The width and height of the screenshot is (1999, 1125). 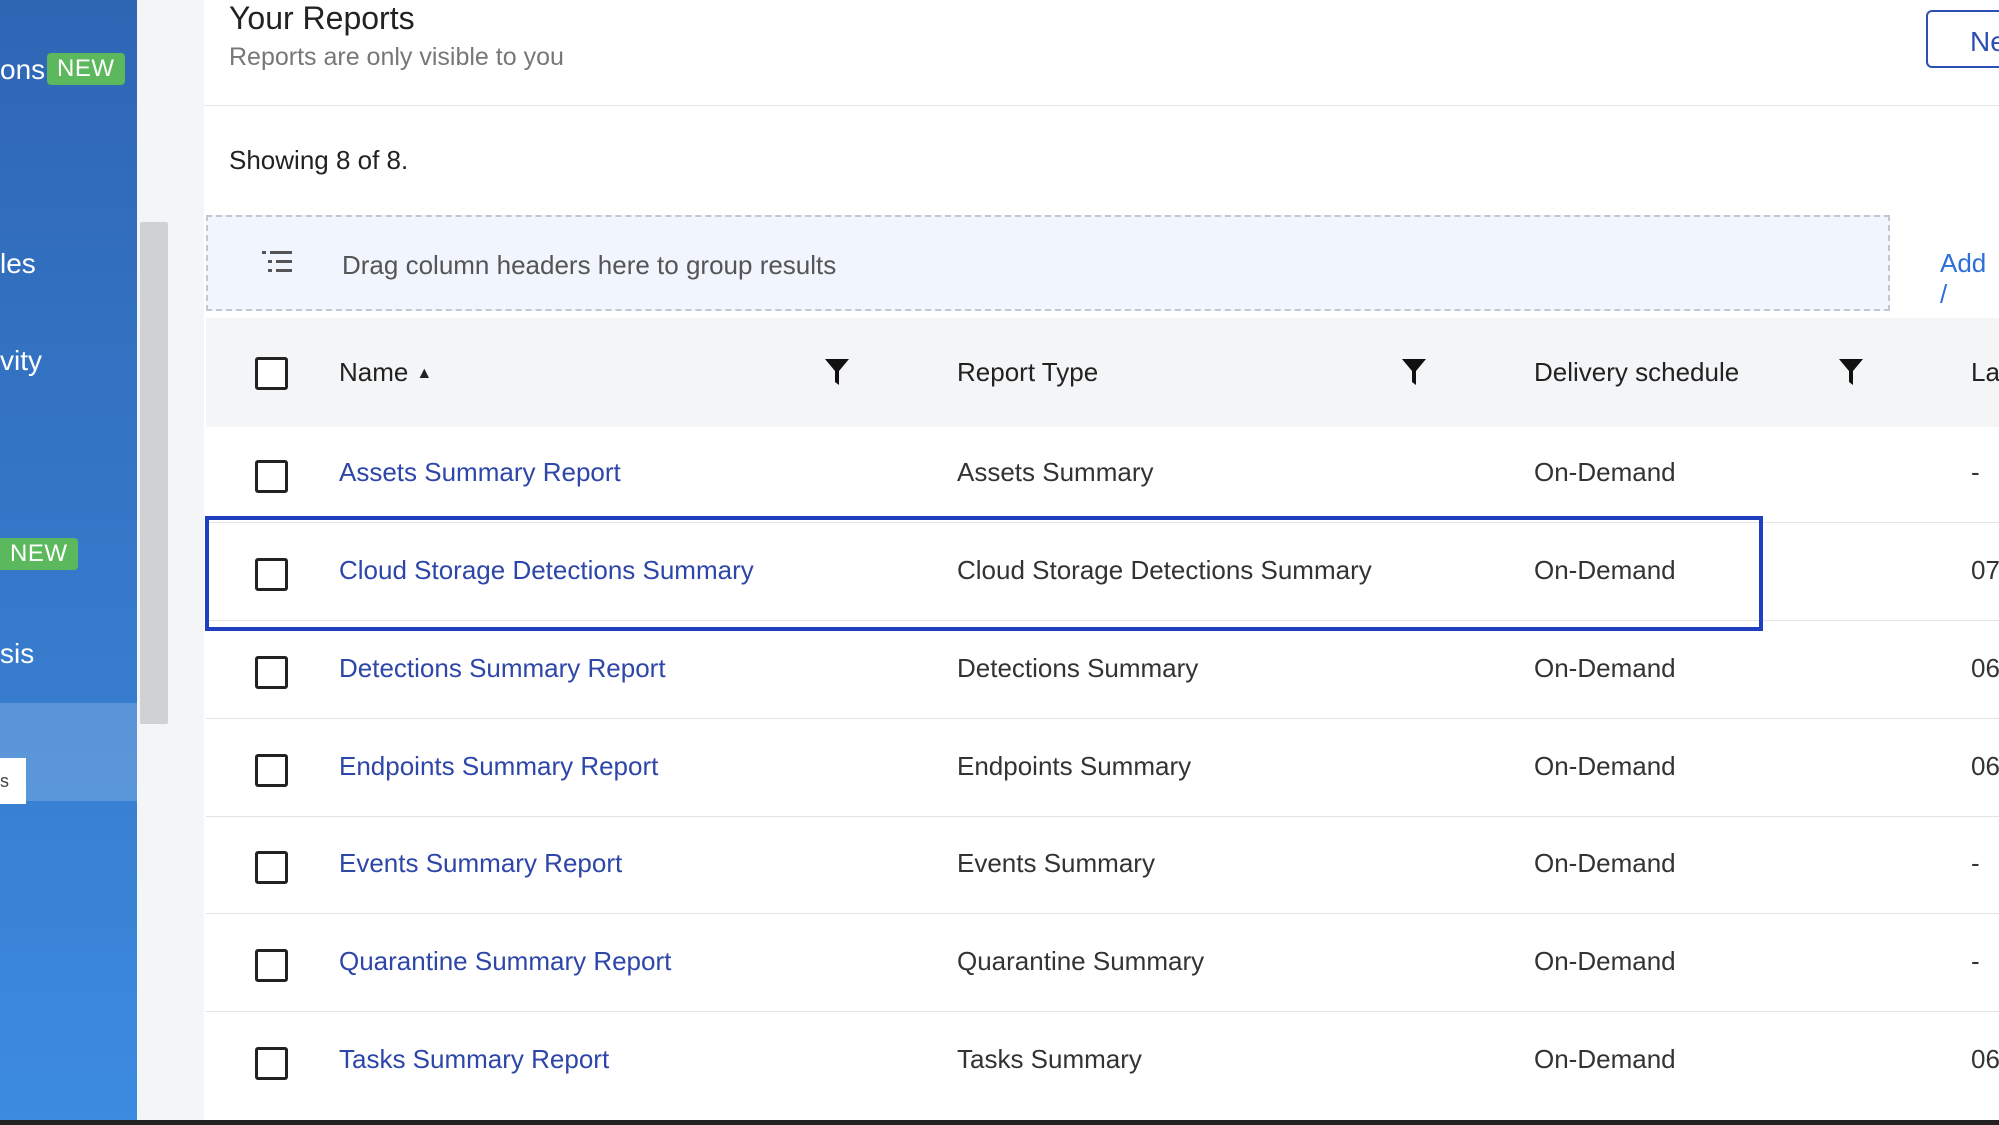 I want to click on sidebar-scrollbar, so click(x=154, y=473).